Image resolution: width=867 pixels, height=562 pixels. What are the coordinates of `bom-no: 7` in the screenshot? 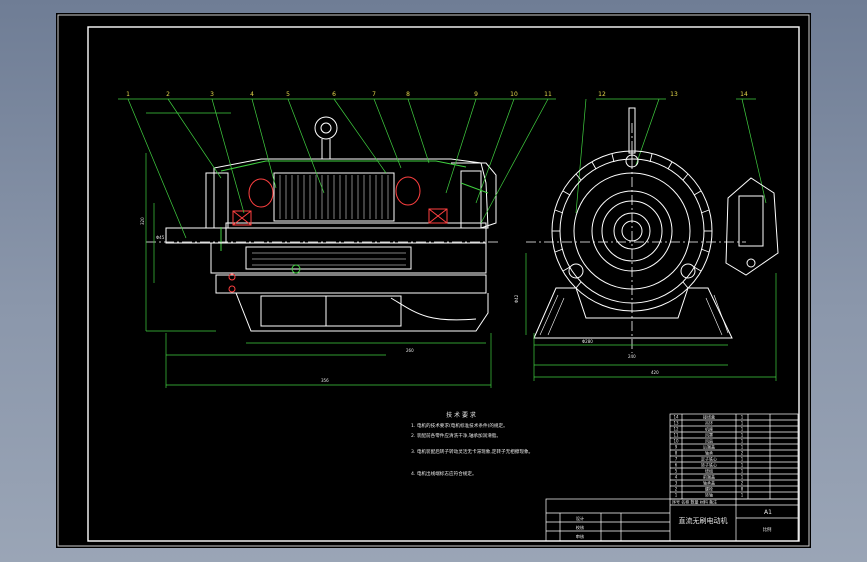 It's located at (676, 459).